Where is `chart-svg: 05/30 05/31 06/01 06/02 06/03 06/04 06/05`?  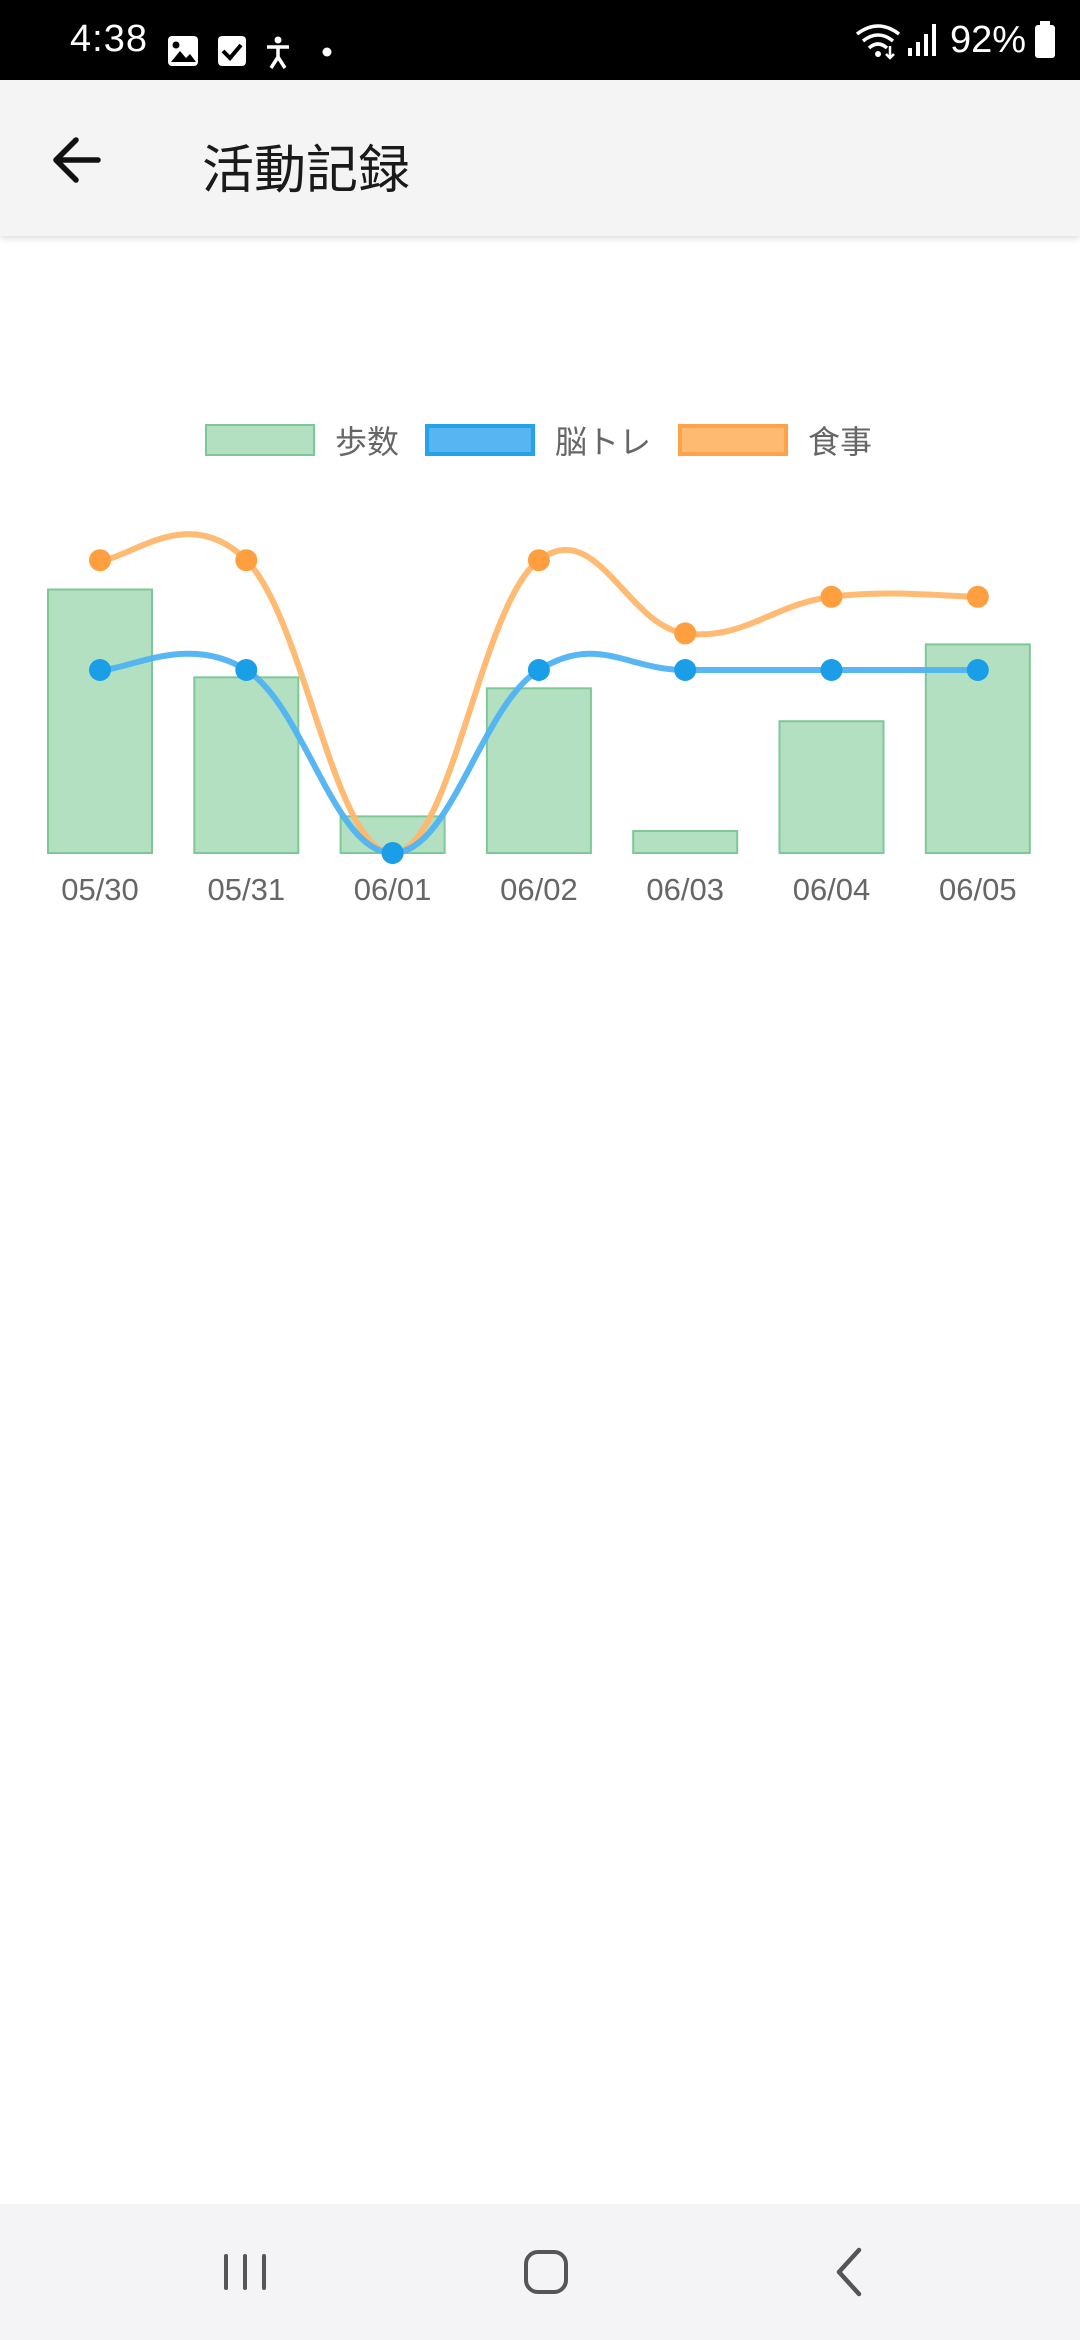 chart-svg: 05/30 05/31 06/01 06/02 06/03 06/04 06/05 is located at coordinates (539, 719).